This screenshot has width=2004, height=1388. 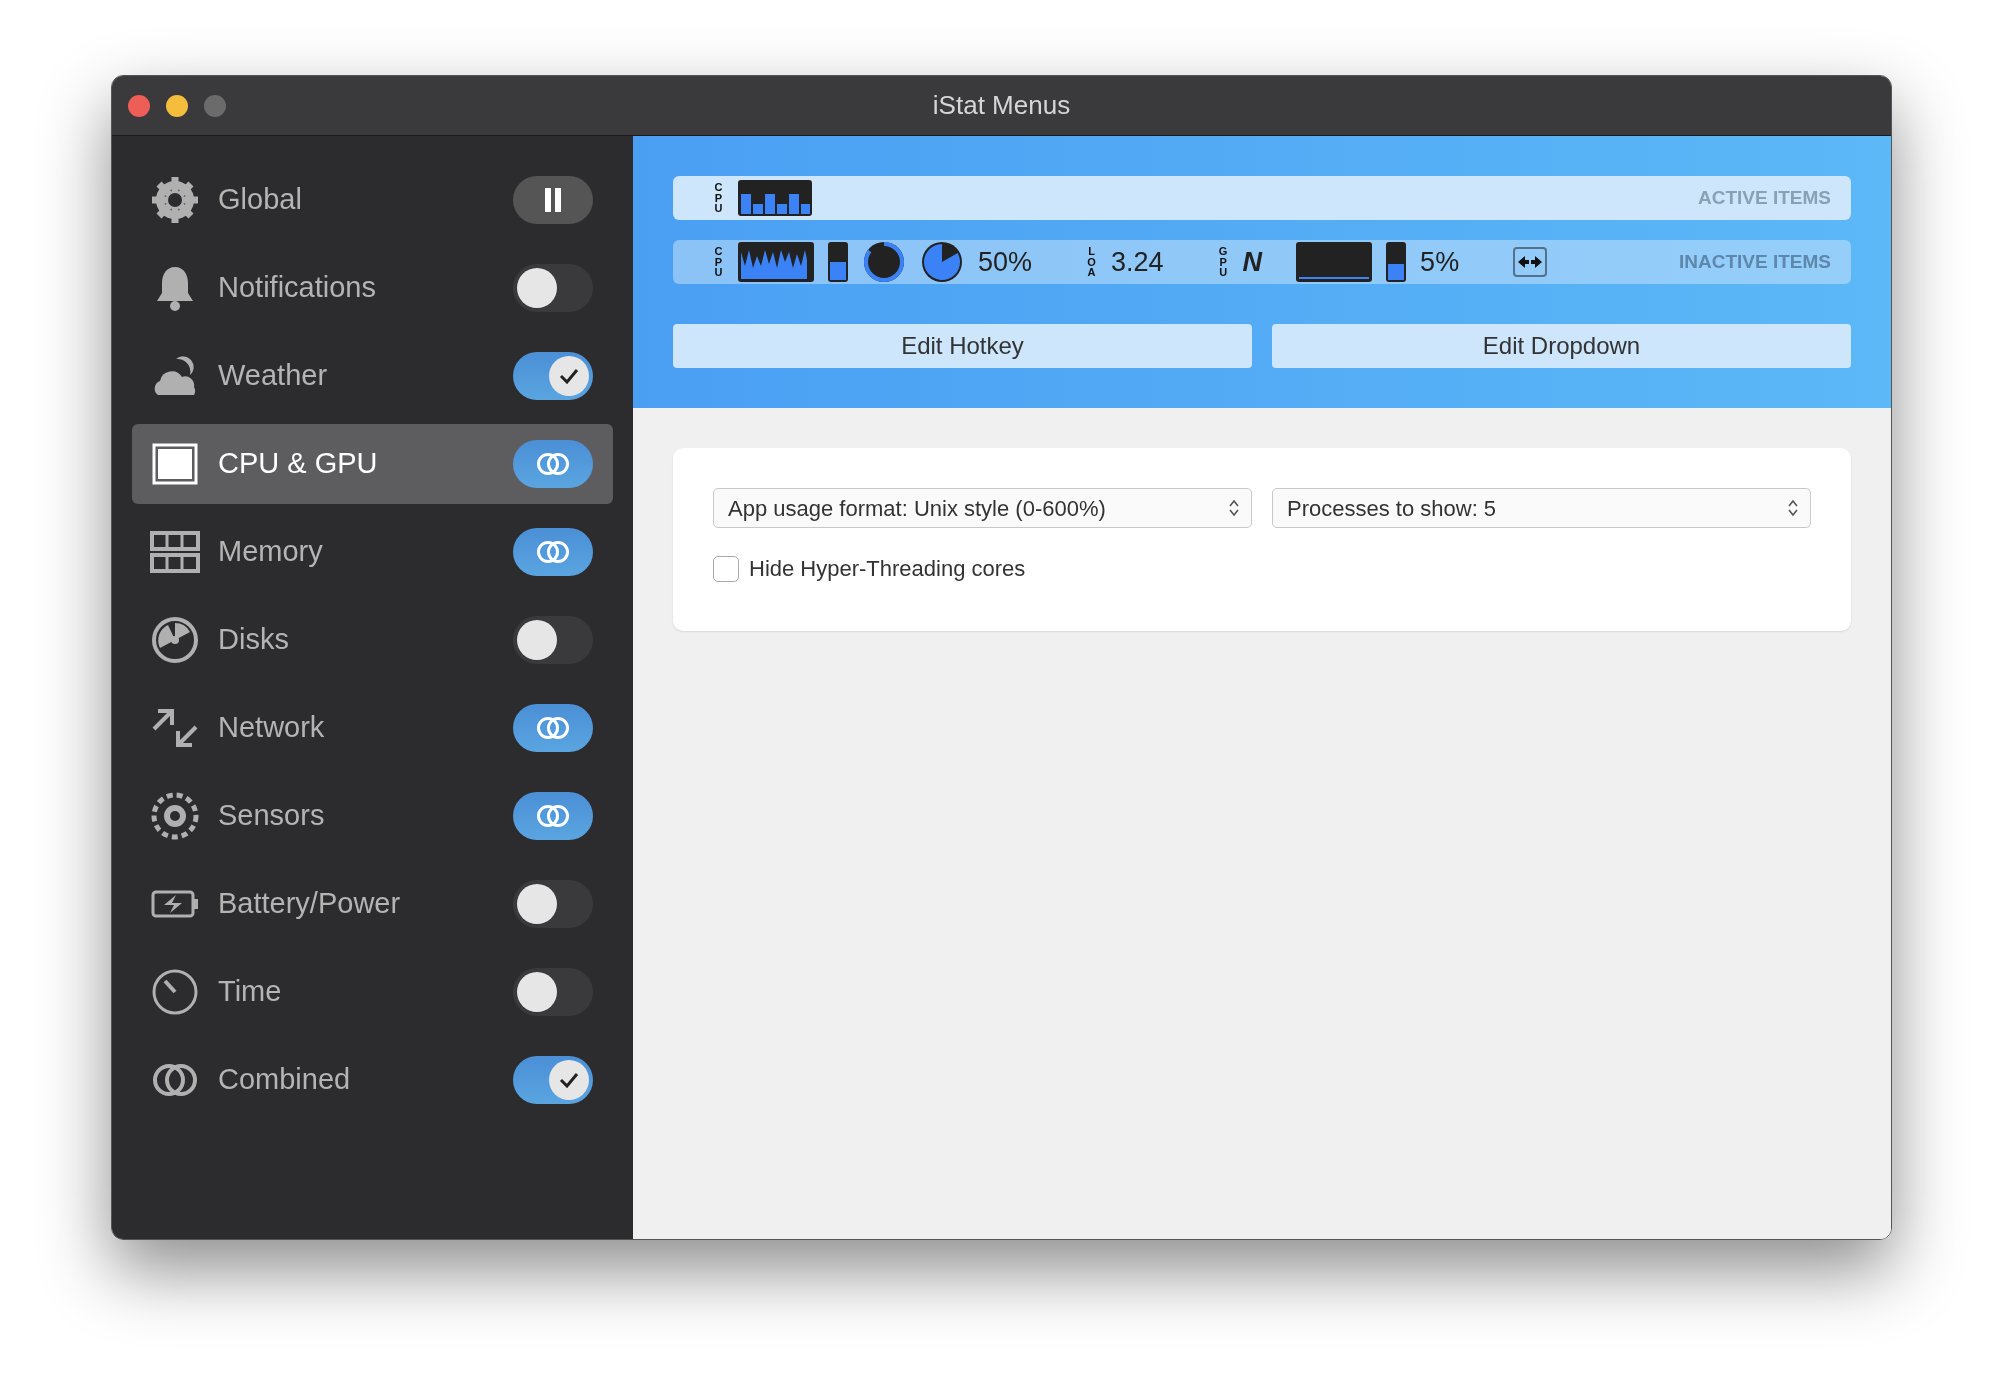 What do you see at coordinates (942, 262) in the screenshot?
I see `pie-gauge-icon` at bounding box center [942, 262].